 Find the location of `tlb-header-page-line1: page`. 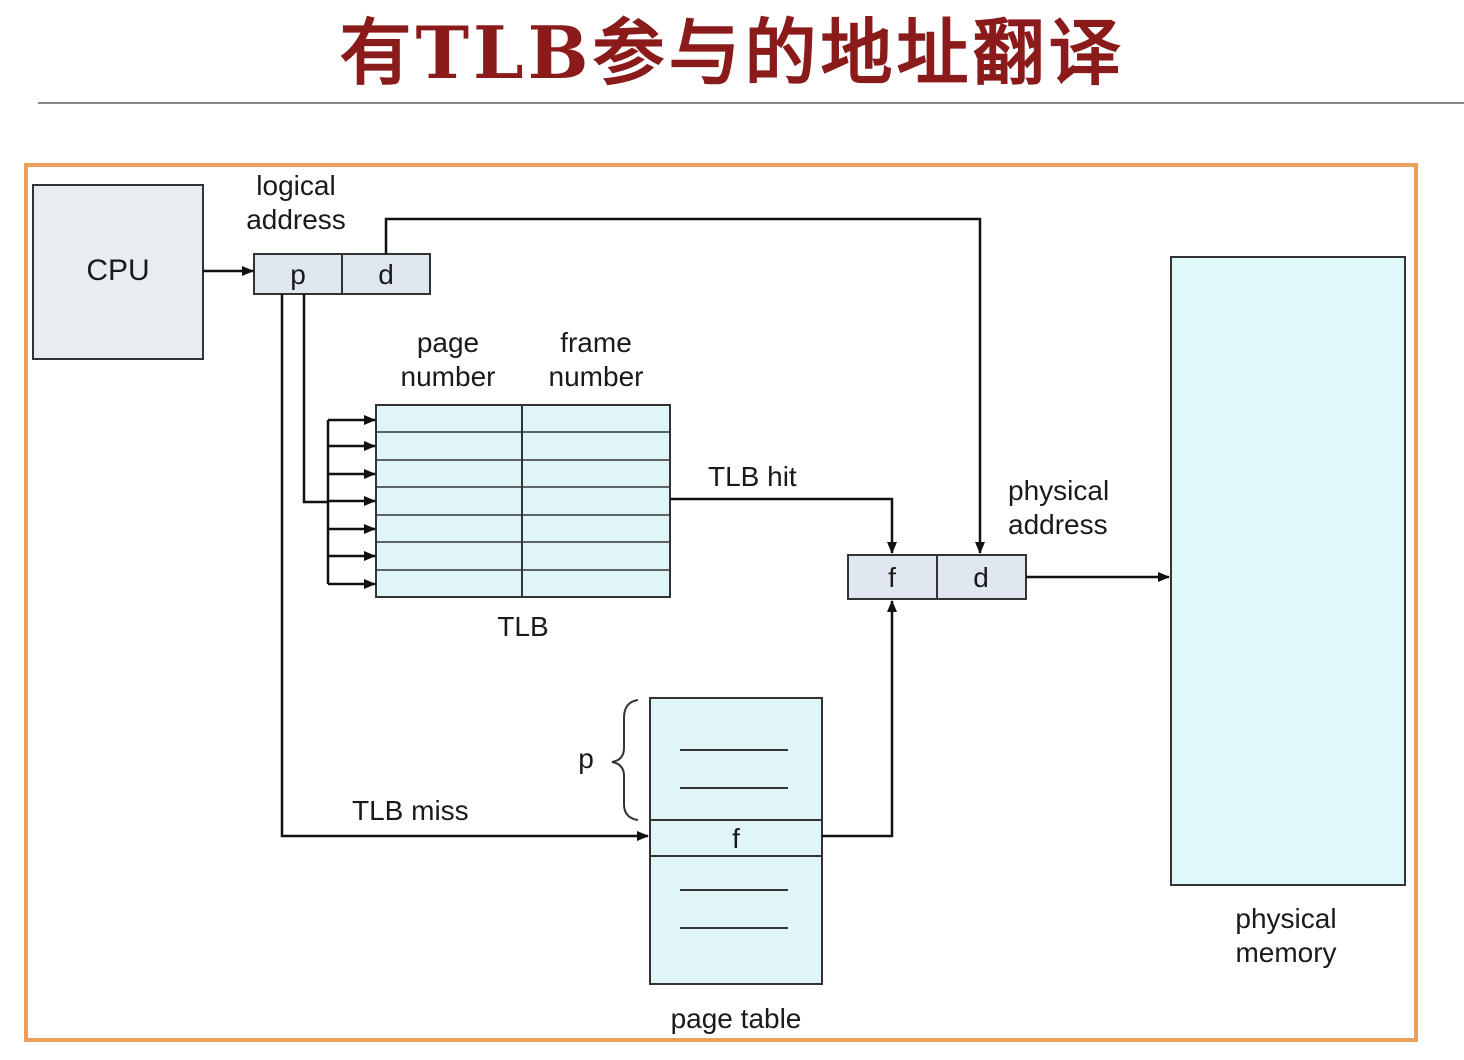

tlb-header-page-line1: page is located at coordinates (448, 342).